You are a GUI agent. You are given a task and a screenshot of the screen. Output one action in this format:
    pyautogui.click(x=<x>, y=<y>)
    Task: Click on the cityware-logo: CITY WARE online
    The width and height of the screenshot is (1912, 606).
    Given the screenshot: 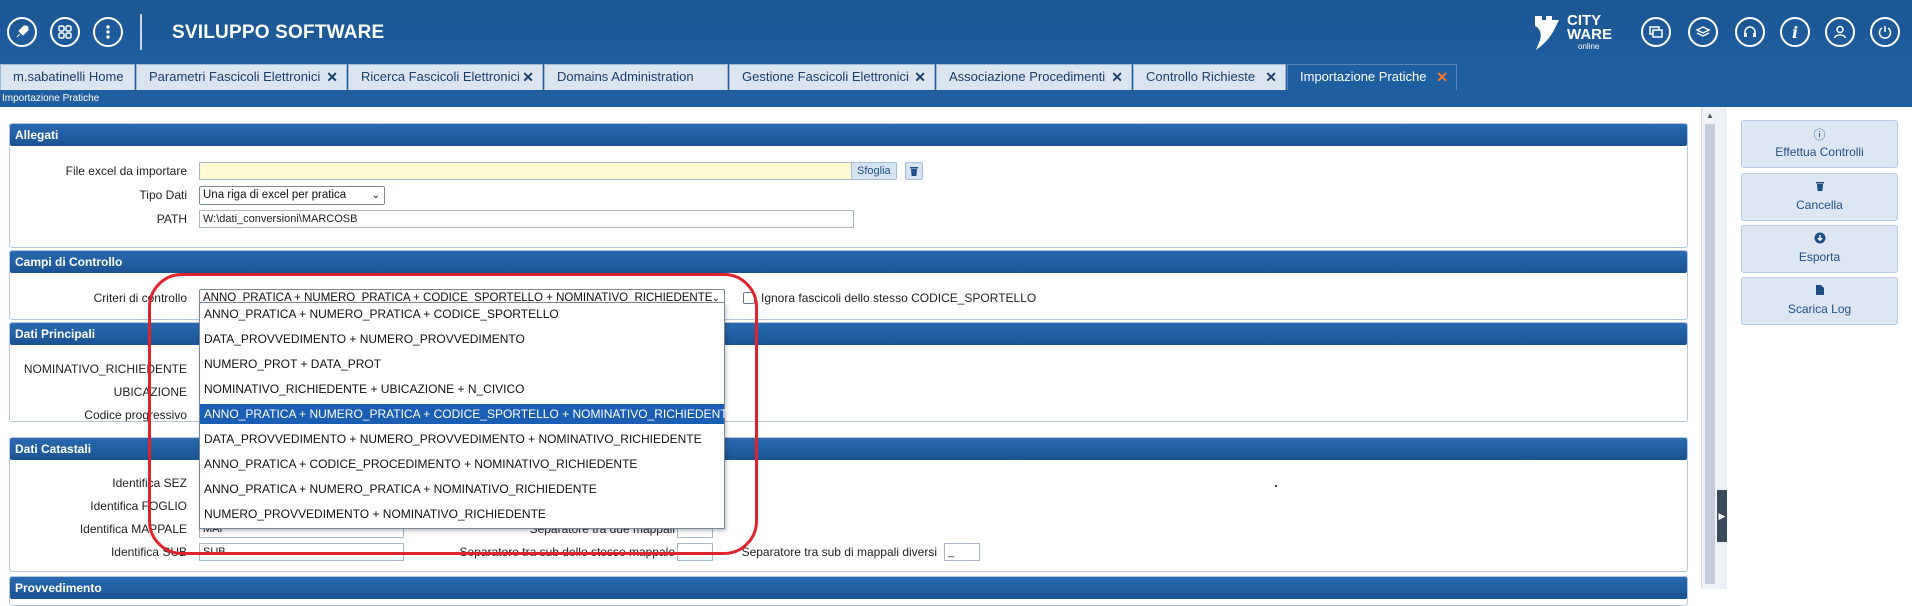 What is the action you would take?
    pyautogui.click(x=1577, y=33)
    